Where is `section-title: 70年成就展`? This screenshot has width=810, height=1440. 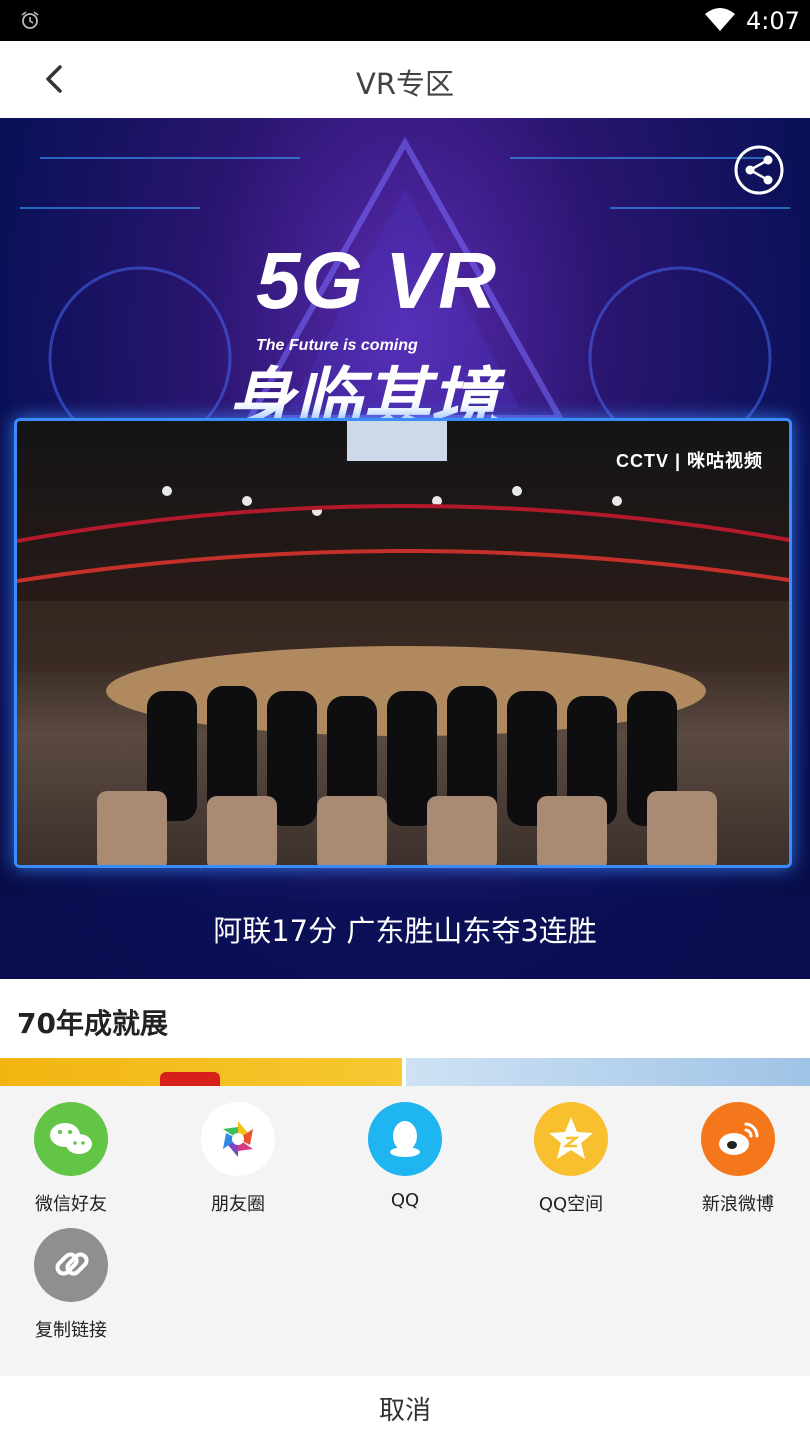
section-title: 70年成就展 is located at coordinates (92, 1023).